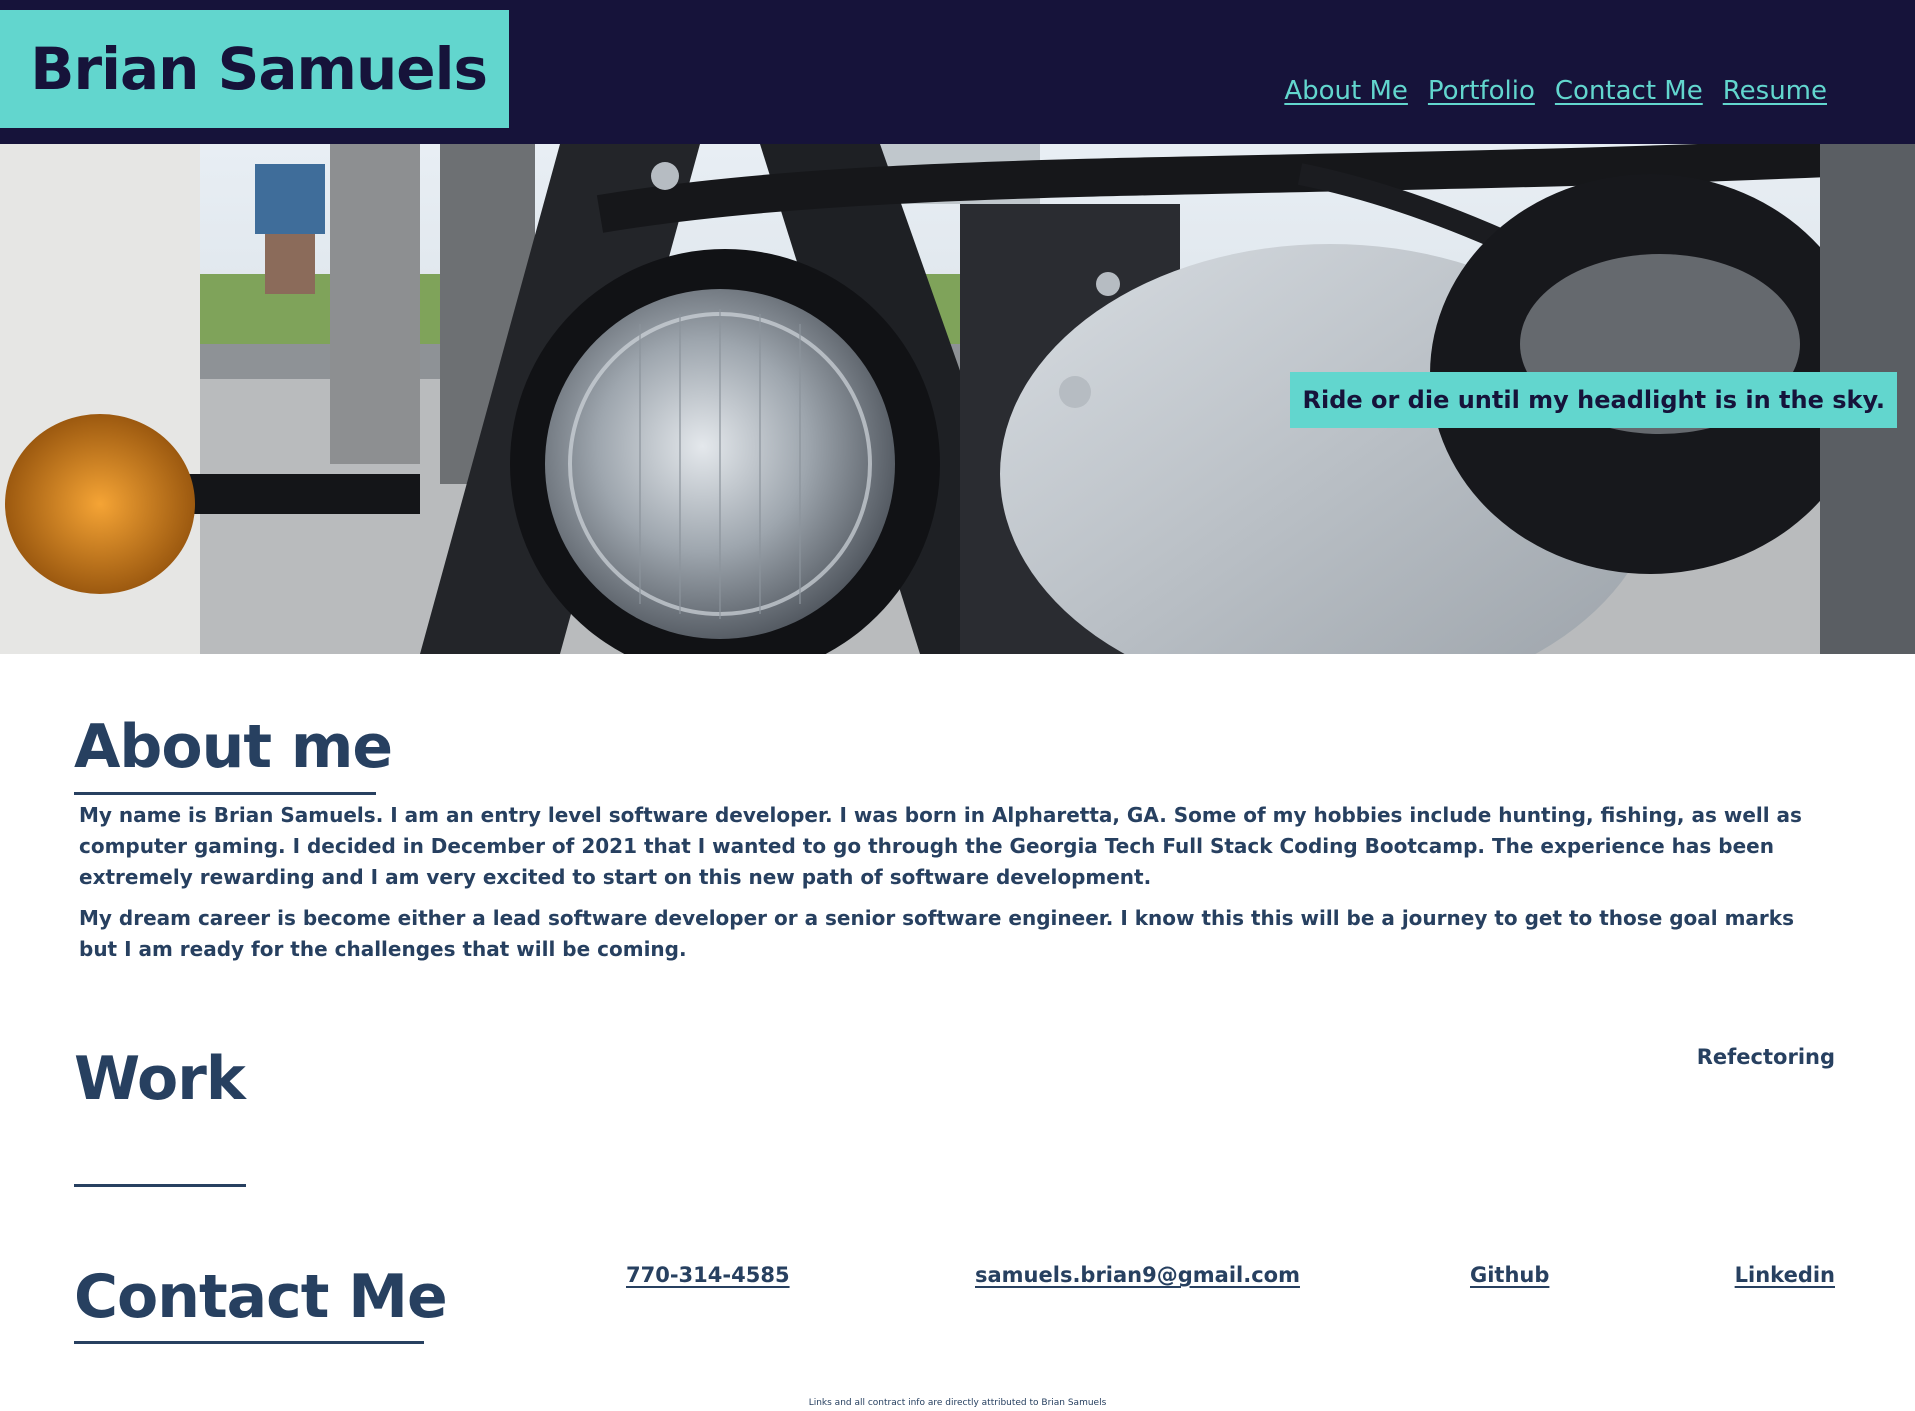  I want to click on contact-heading-underline, so click(249, 1342).